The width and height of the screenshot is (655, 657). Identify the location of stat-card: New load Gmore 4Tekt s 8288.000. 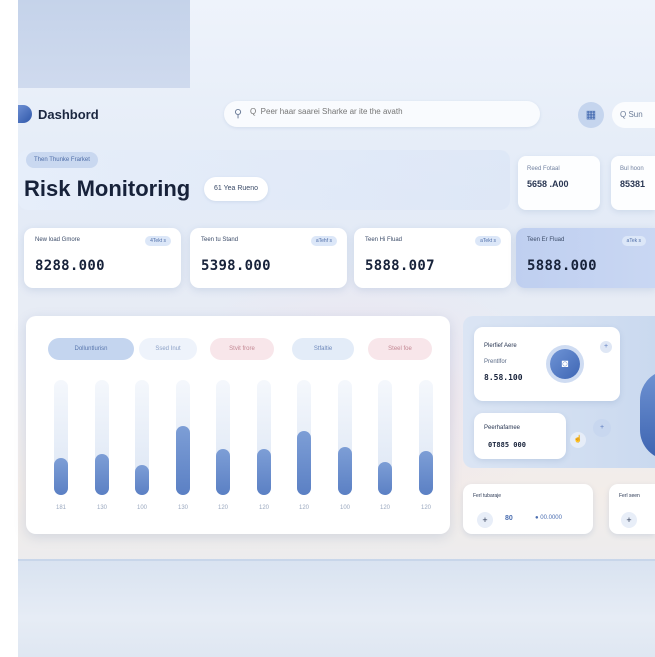
(102, 258).